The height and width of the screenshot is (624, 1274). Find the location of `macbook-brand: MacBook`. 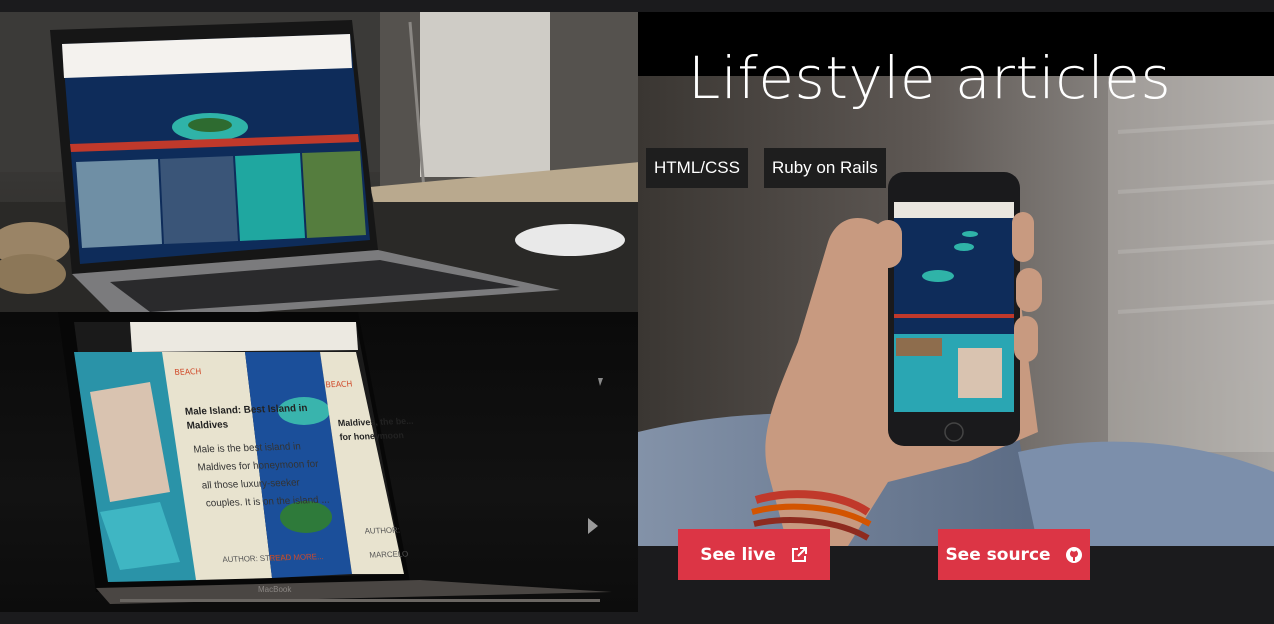

macbook-brand: MacBook is located at coordinates (275, 589).